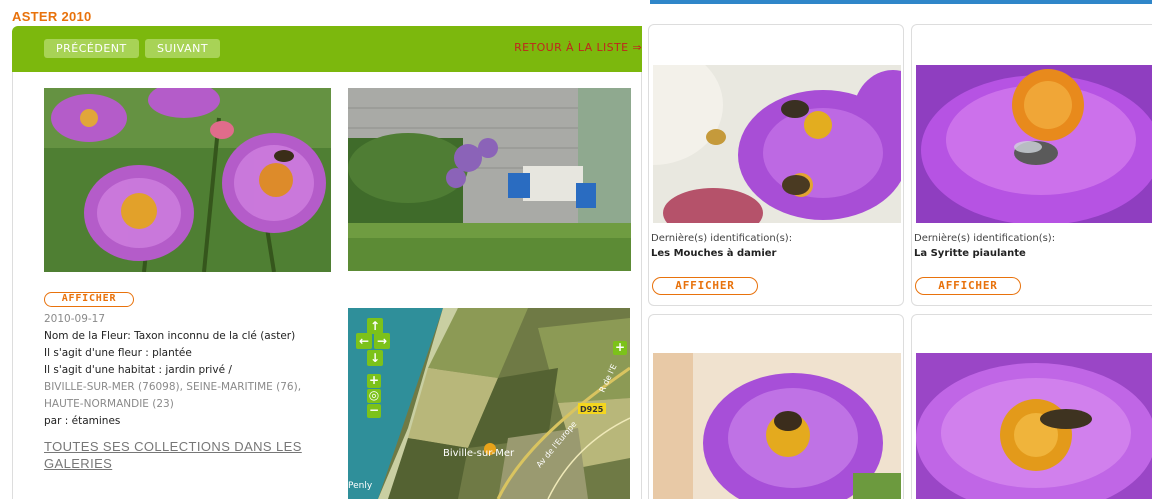 This screenshot has width=1152, height=499. I want to click on location-region: HAUTE-NORMANDIE (23), so click(109, 404).